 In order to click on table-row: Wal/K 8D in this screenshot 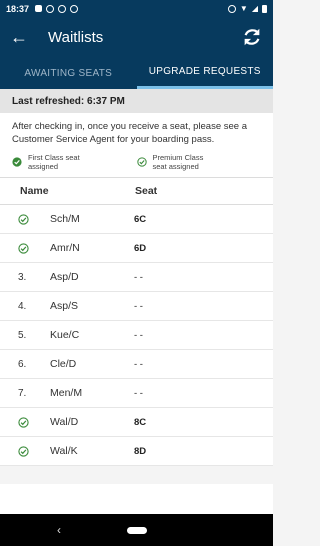, I will do `click(136, 452)`.